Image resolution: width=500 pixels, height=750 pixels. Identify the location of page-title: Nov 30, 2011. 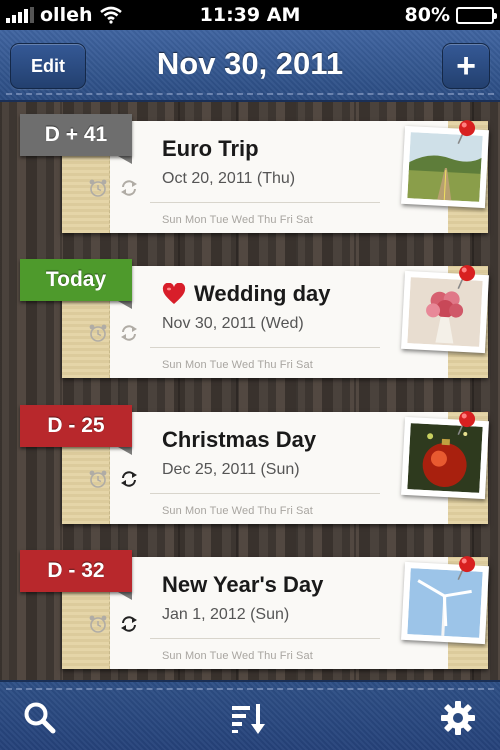
(250, 63).